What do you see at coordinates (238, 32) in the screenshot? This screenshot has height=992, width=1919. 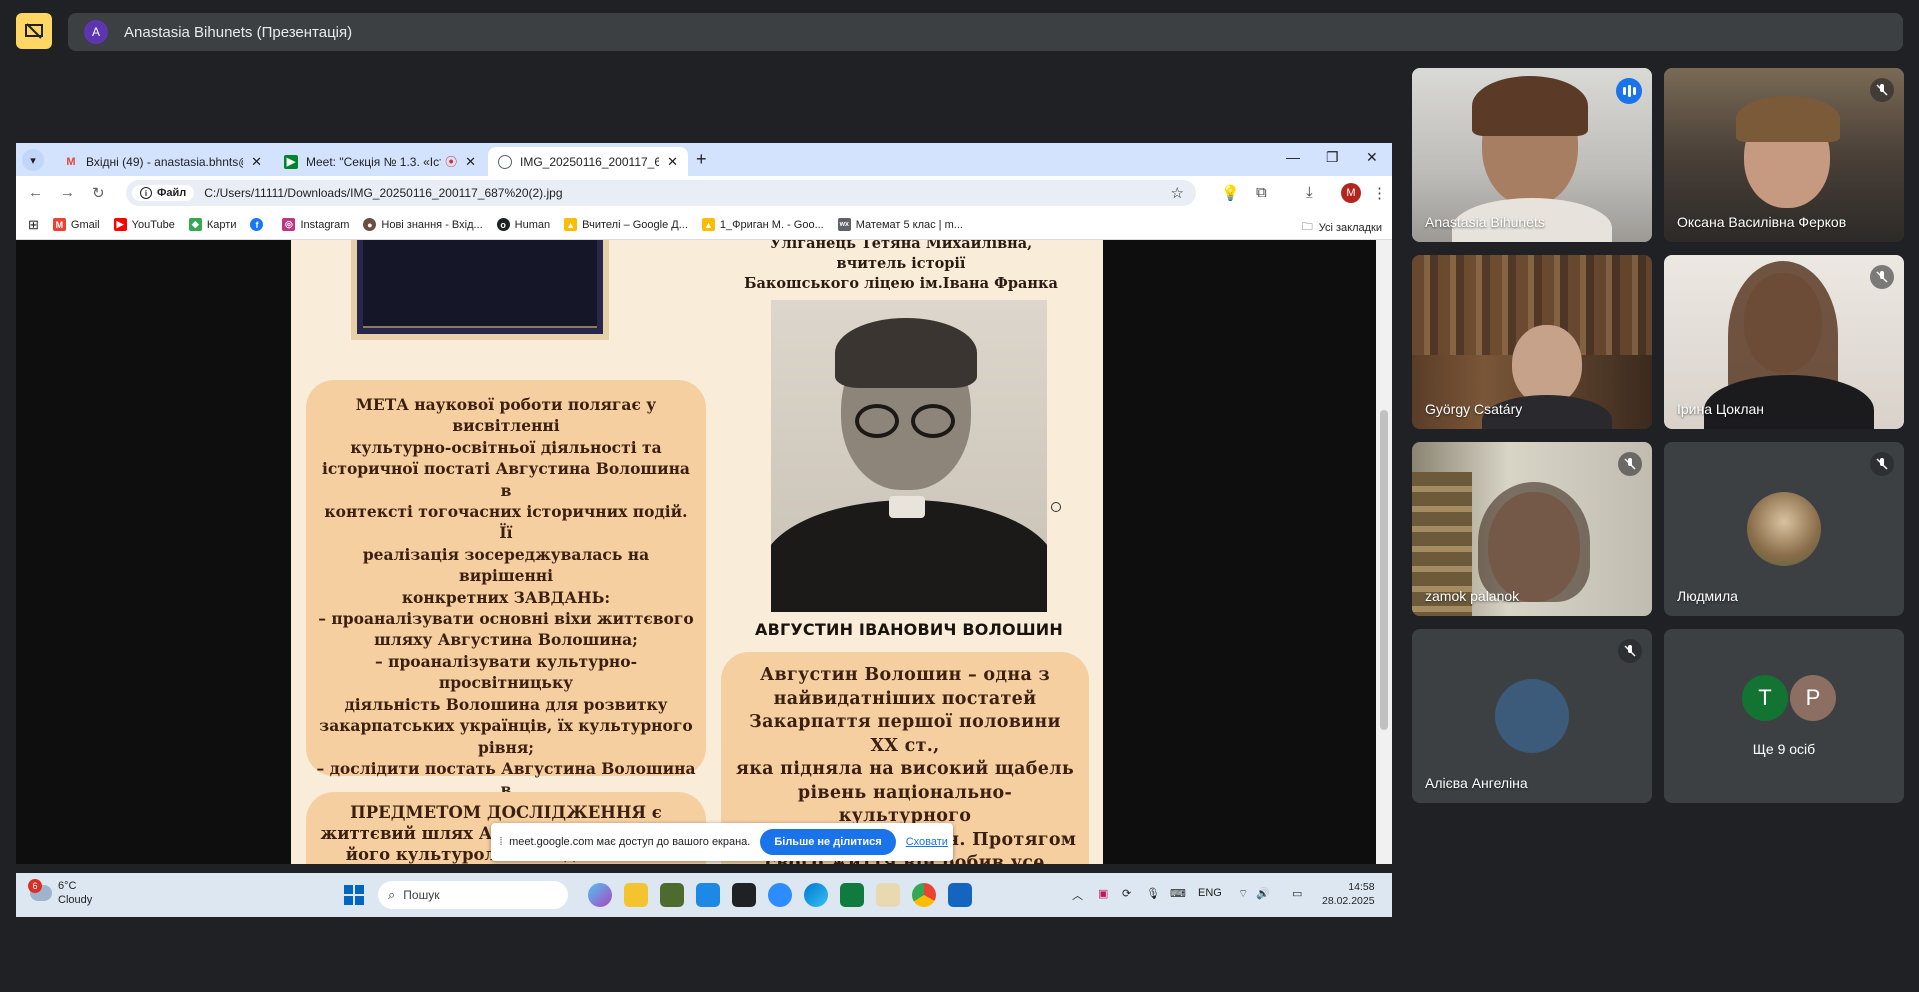 I see `presentation-title: Anastasia Bihunets (Презентація)` at bounding box center [238, 32].